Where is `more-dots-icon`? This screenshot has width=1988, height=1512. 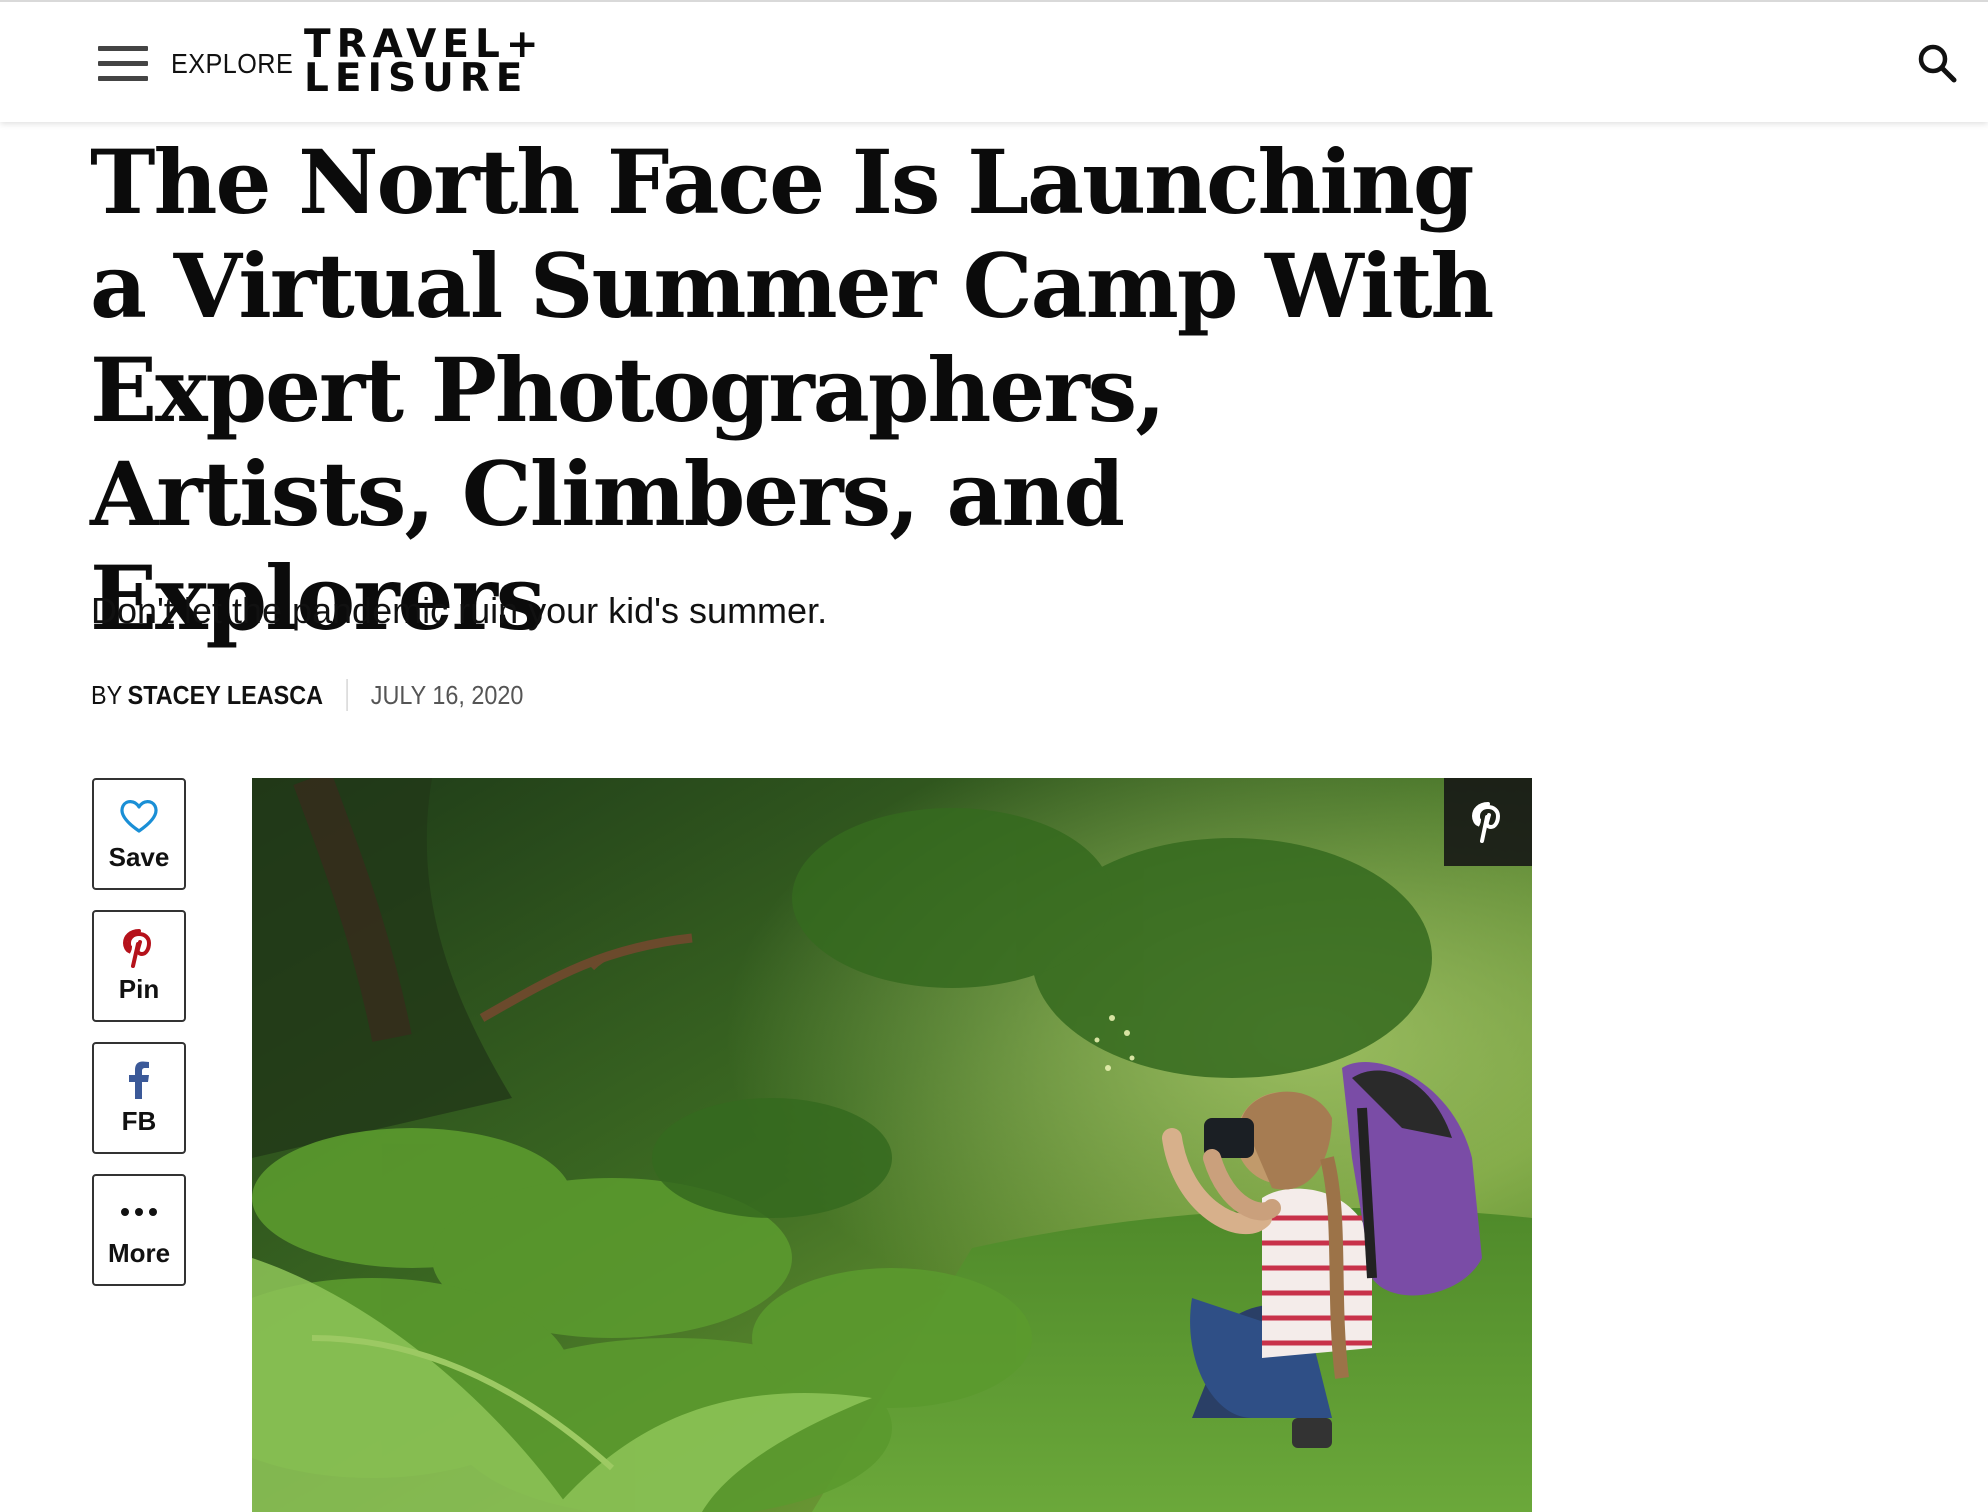
more-dots-icon is located at coordinates (139, 1212).